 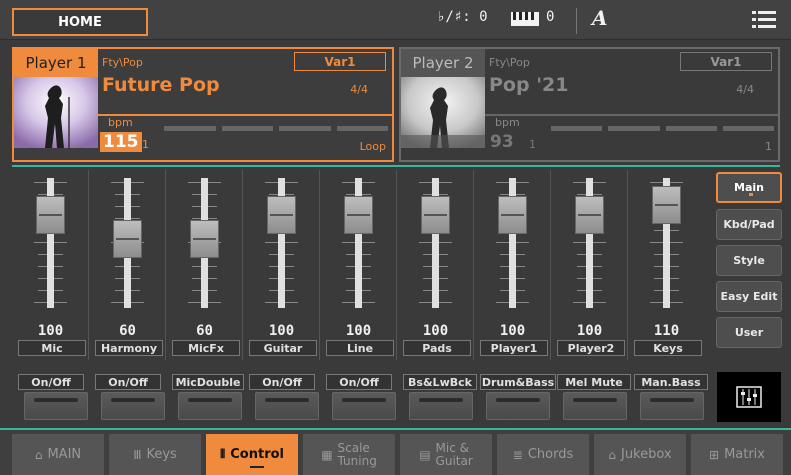 What do you see at coordinates (204, 265) in the screenshot?
I see `channel-strip-micfx: 60 MicFx` at bounding box center [204, 265].